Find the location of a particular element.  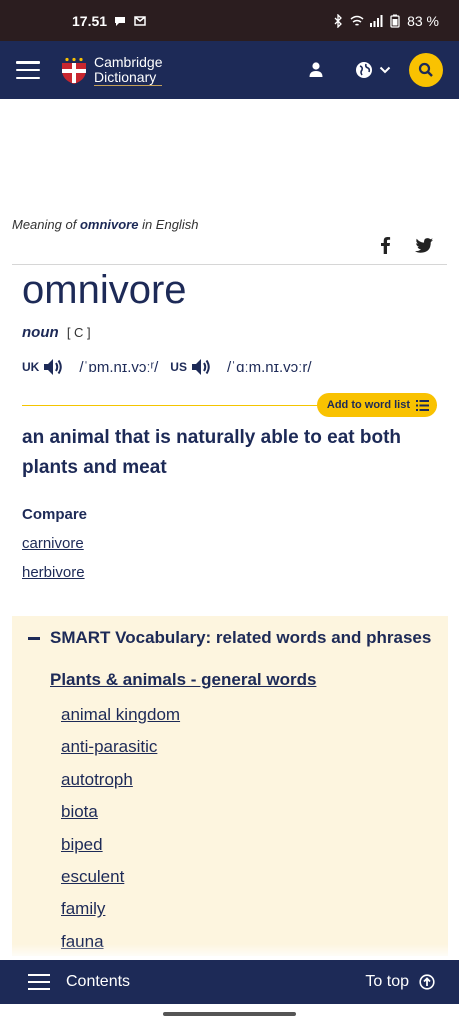

cambridge-crest-icon is located at coordinates (74, 70).